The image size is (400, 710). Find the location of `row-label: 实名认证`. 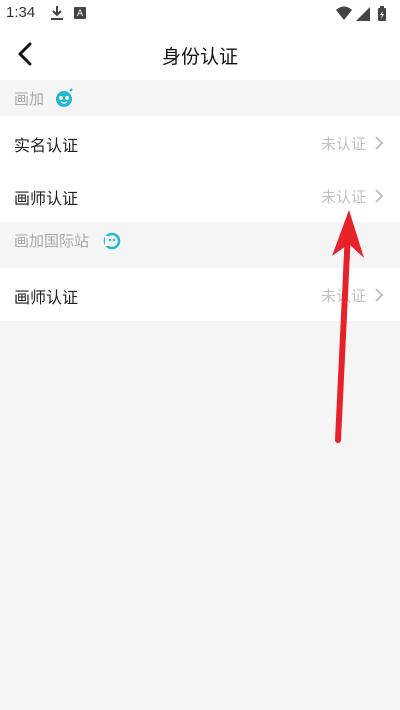

row-label: 实名认证 is located at coordinates (46, 145).